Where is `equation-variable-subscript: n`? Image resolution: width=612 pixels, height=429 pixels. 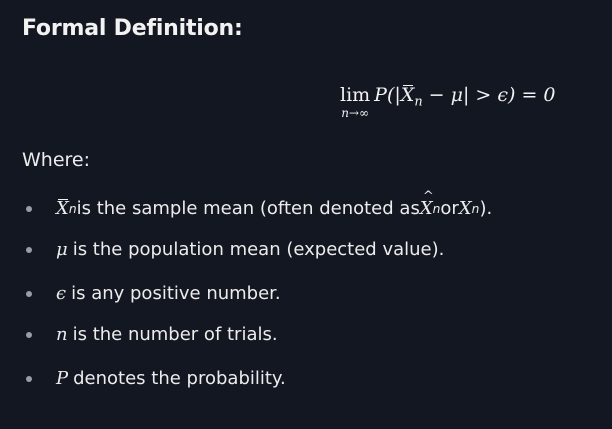 equation-variable-subscript: n is located at coordinates (418, 102).